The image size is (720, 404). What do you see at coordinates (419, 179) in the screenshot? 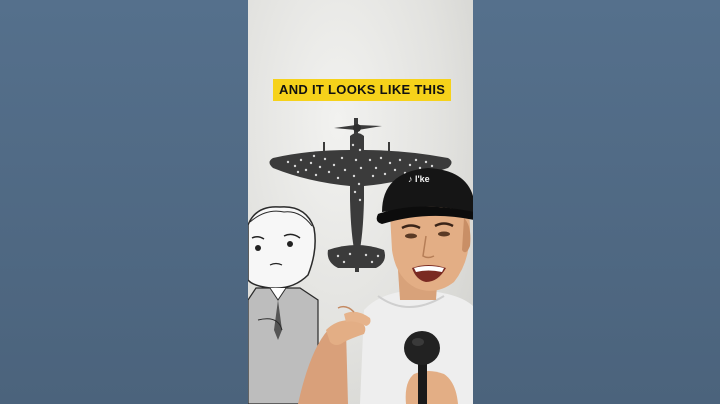
I see `cap-text: ♪ I'ke` at bounding box center [419, 179].